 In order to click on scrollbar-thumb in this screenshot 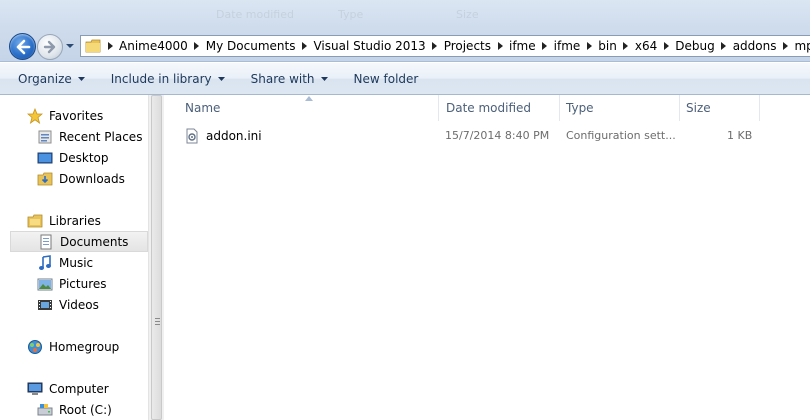, I will do `click(156, 257)`.